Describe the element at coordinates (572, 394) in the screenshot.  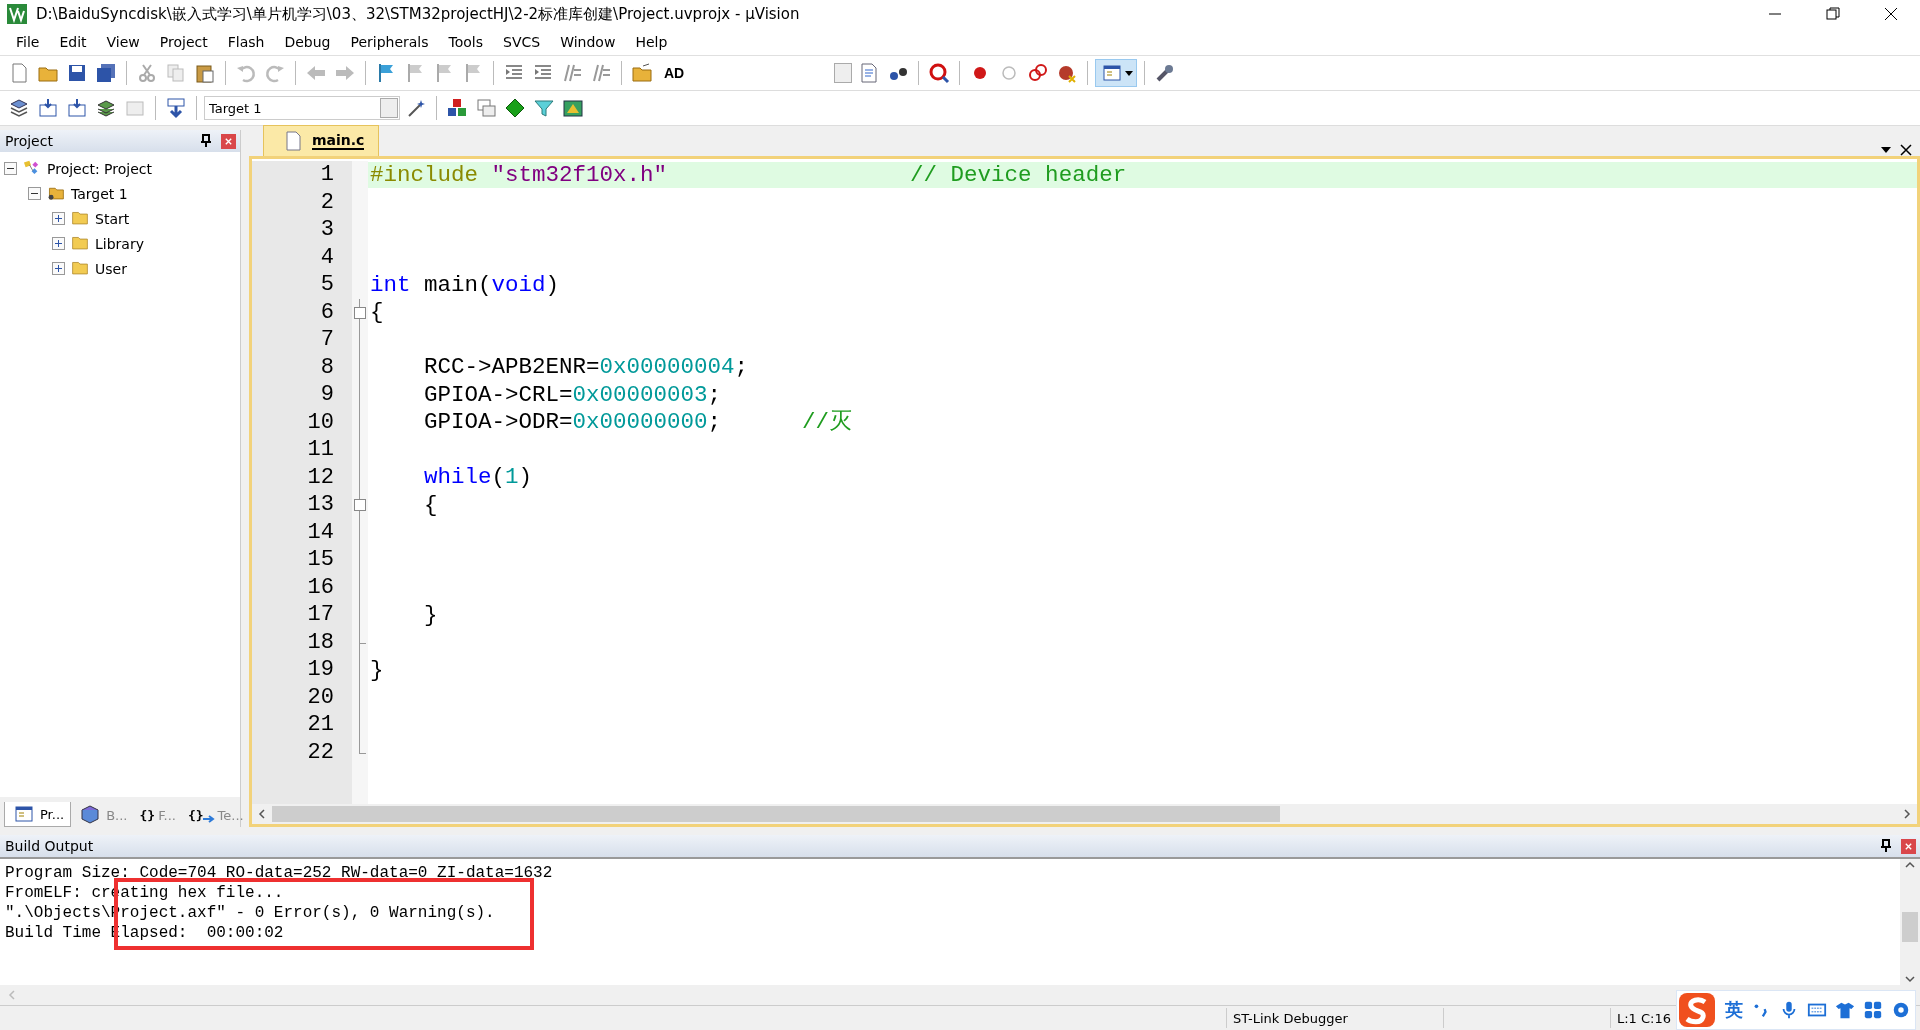
I see `code-line: GPIOA->CRL=0x00000003;` at that location.